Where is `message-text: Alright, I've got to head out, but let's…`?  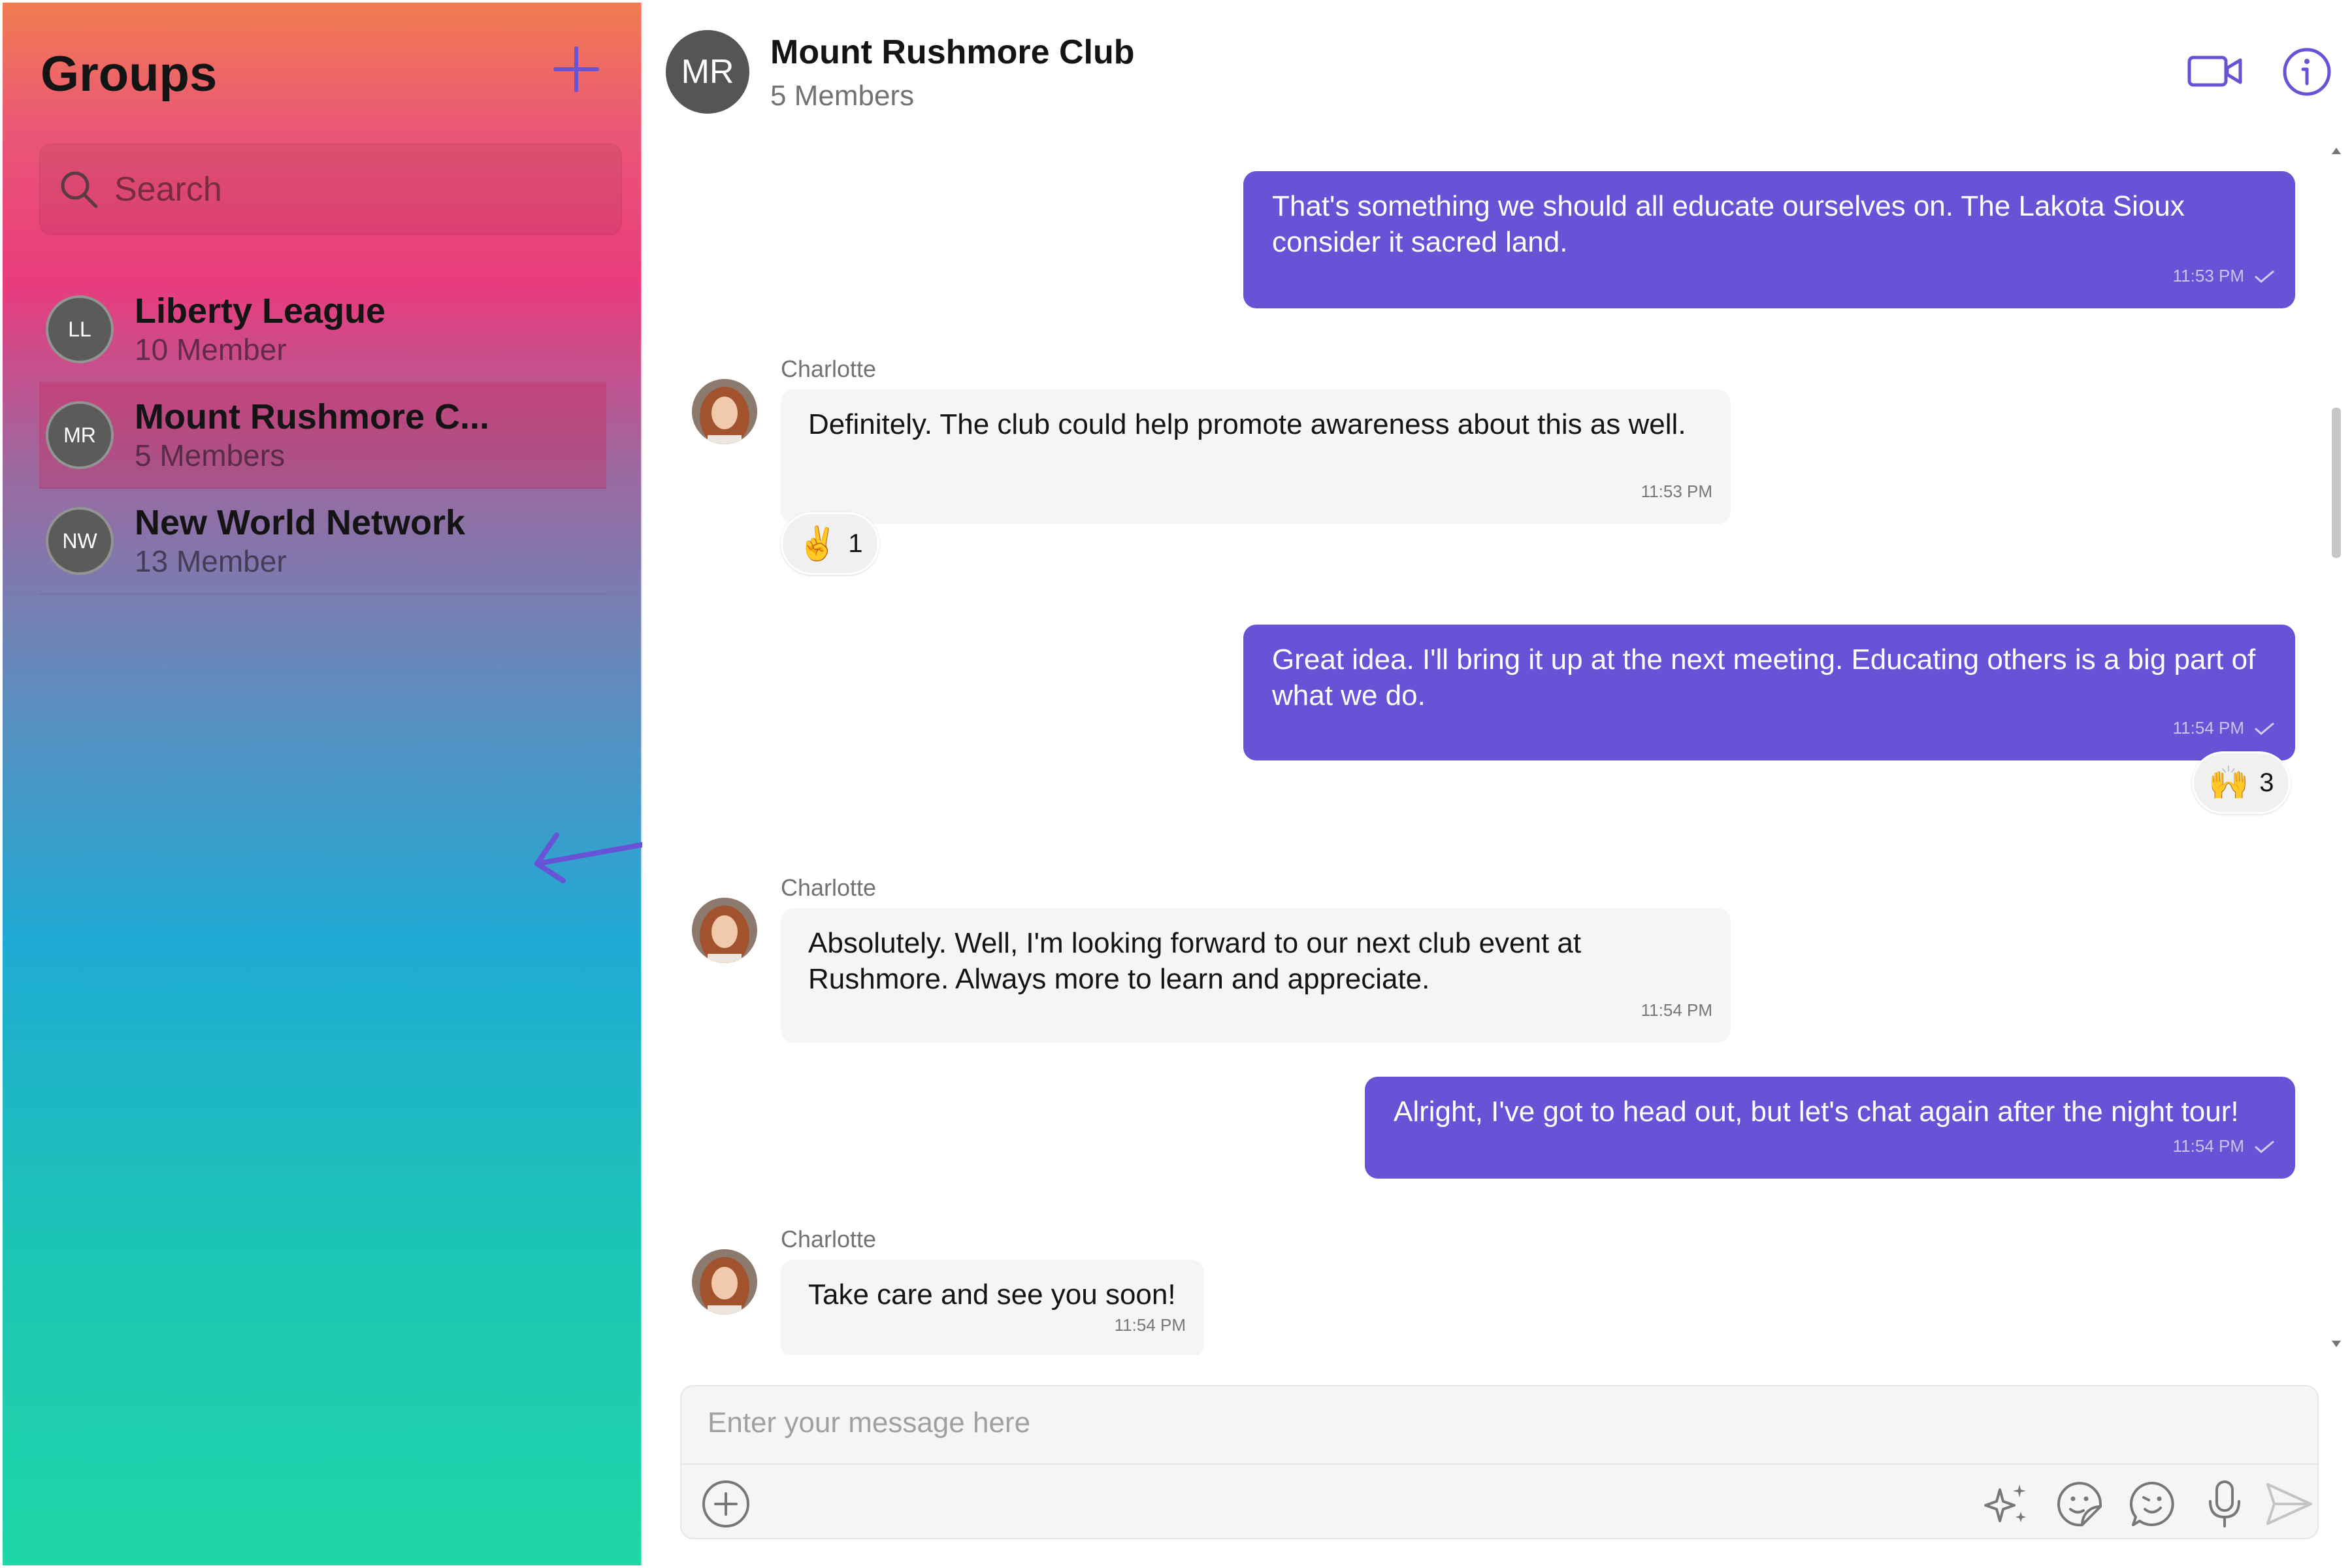
message-text: Alright, I've got to head out, but let's… is located at coordinates (1816, 1112).